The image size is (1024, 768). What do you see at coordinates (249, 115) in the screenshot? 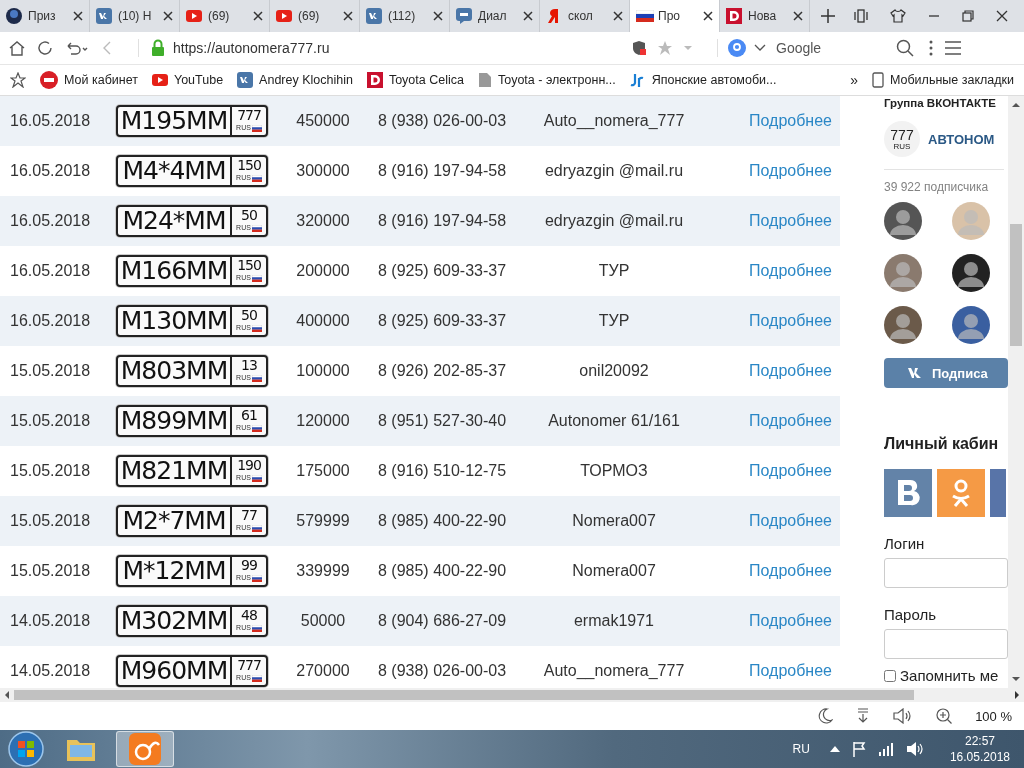
I see `region-code: 777` at bounding box center [249, 115].